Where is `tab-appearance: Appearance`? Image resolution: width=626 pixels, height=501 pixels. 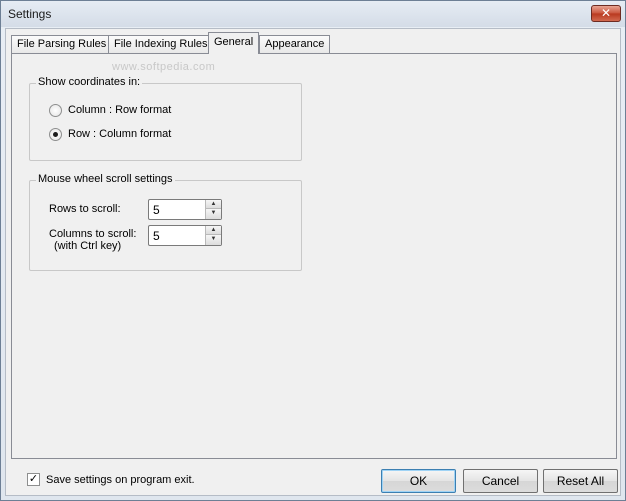 tab-appearance: Appearance is located at coordinates (295, 44).